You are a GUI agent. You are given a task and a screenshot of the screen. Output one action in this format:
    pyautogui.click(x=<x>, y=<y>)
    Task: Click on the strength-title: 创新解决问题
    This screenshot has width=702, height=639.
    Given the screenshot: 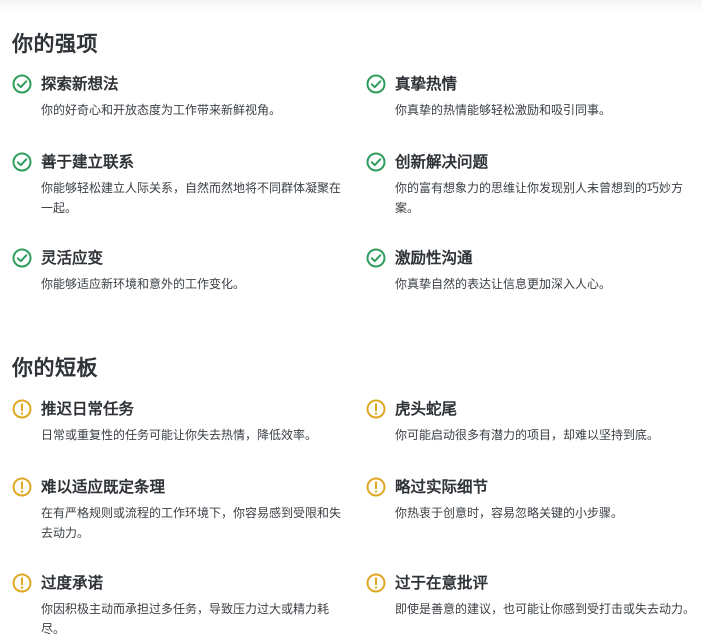 What is the action you would take?
    pyautogui.click(x=442, y=162)
    